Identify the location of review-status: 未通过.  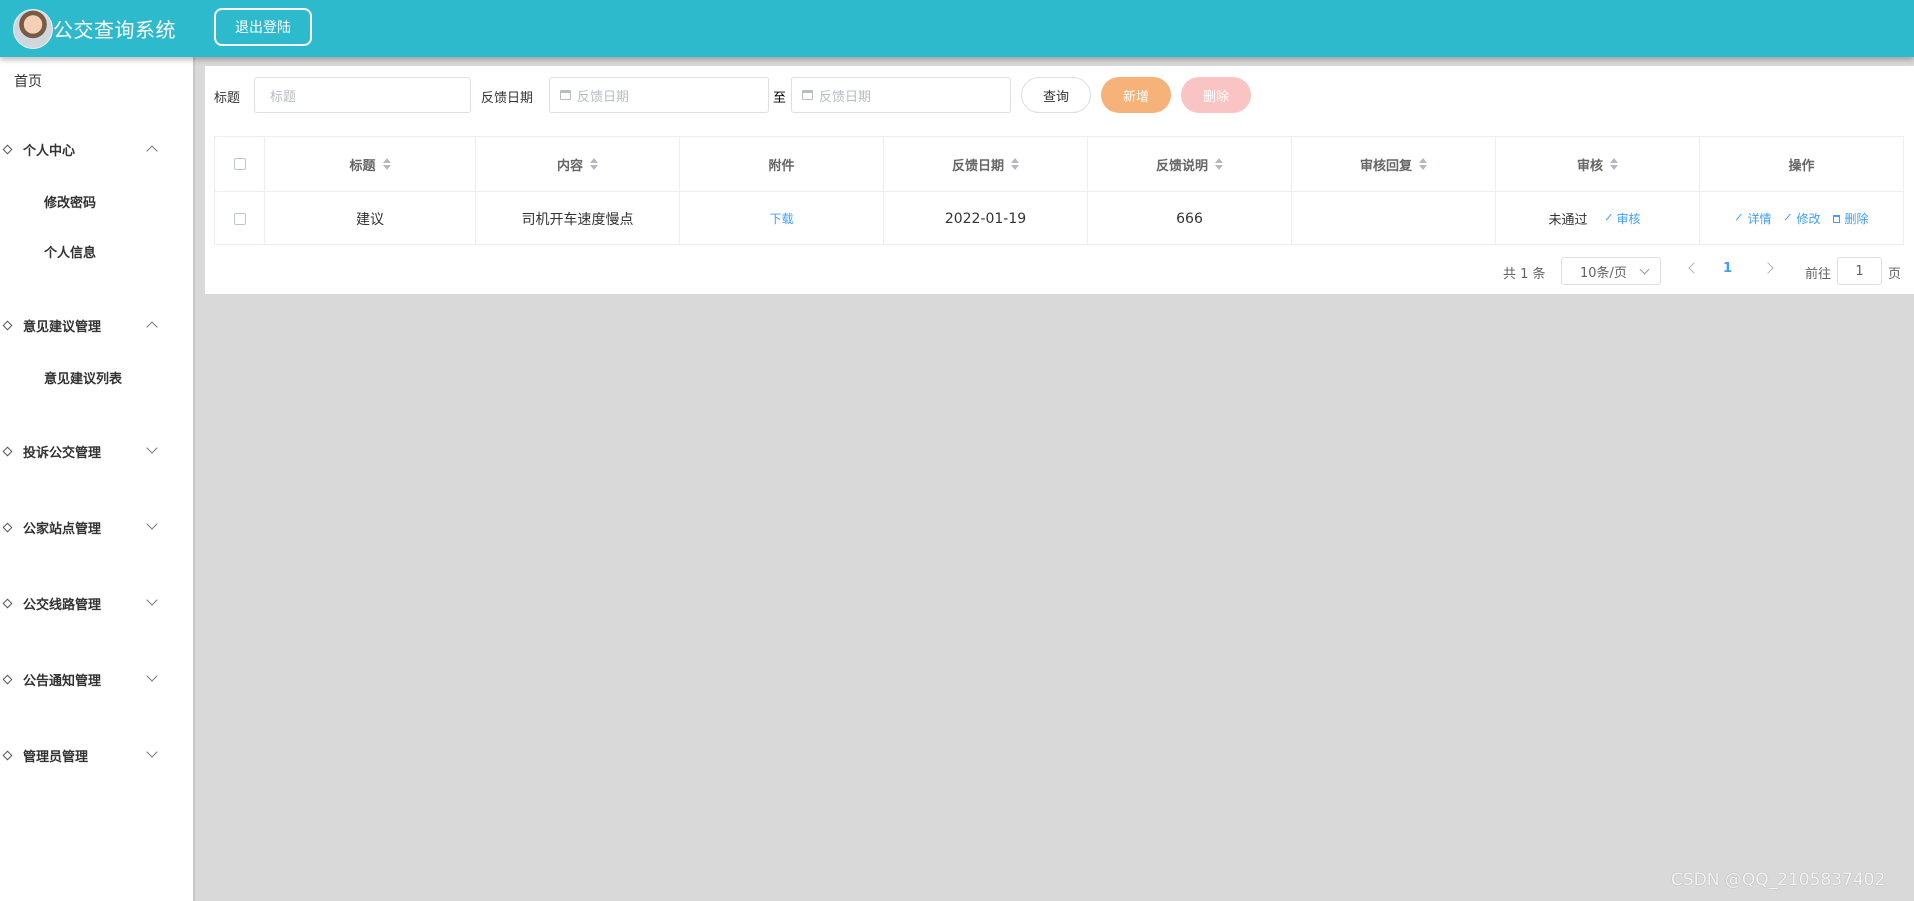
(1568, 220).